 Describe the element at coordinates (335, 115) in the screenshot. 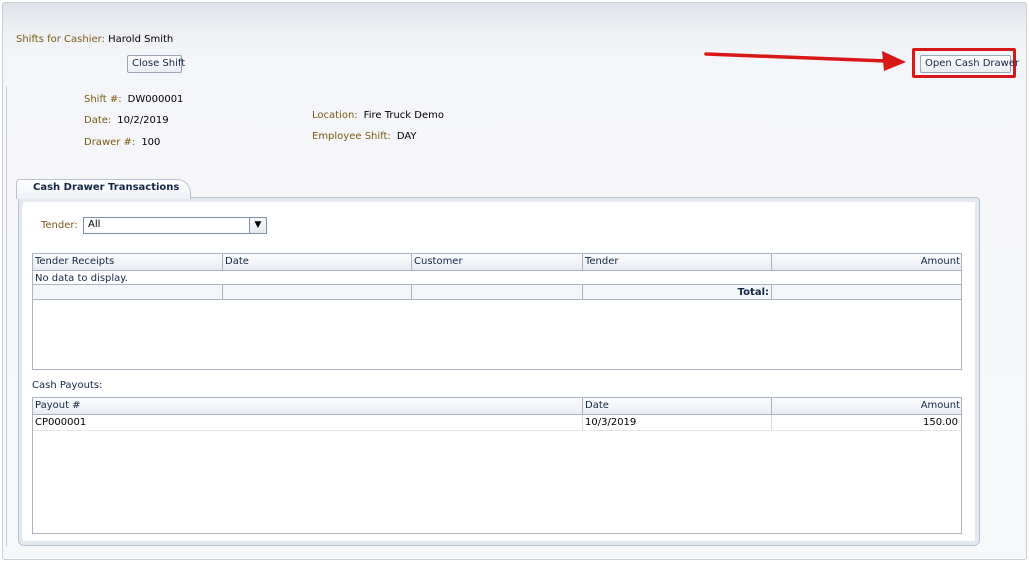

I see `location-label: Location:` at that location.